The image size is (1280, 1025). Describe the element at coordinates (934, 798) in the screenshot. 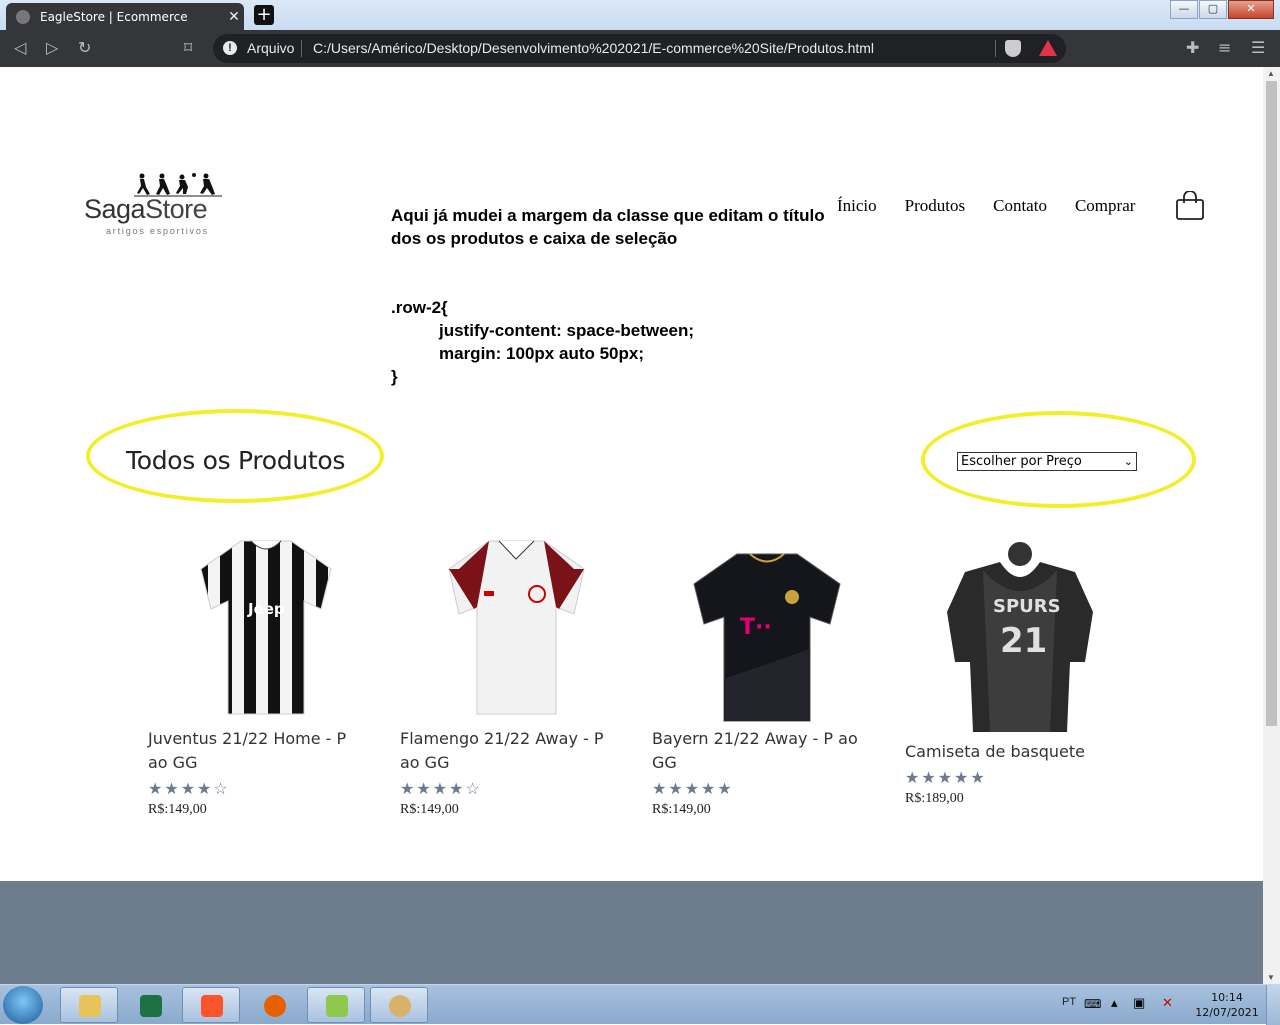

I see `product-price: R$:189,00` at that location.